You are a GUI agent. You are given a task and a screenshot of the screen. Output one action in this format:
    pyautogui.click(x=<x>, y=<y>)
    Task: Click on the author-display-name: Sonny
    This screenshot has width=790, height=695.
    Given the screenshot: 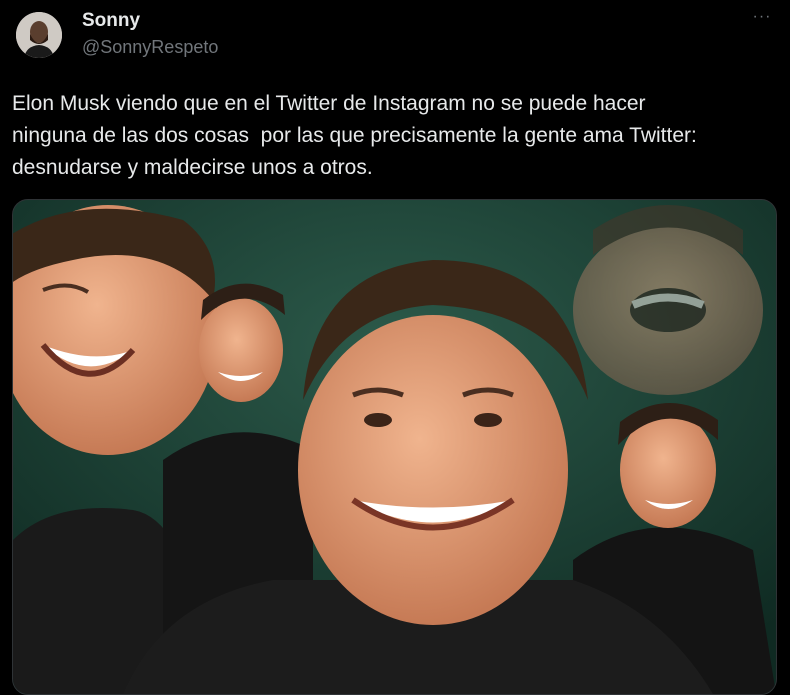 What is the action you would take?
    pyautogui.click(x=111, y=21)
    